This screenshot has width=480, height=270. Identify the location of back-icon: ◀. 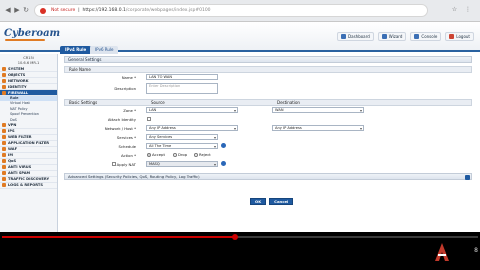
(8, 10).